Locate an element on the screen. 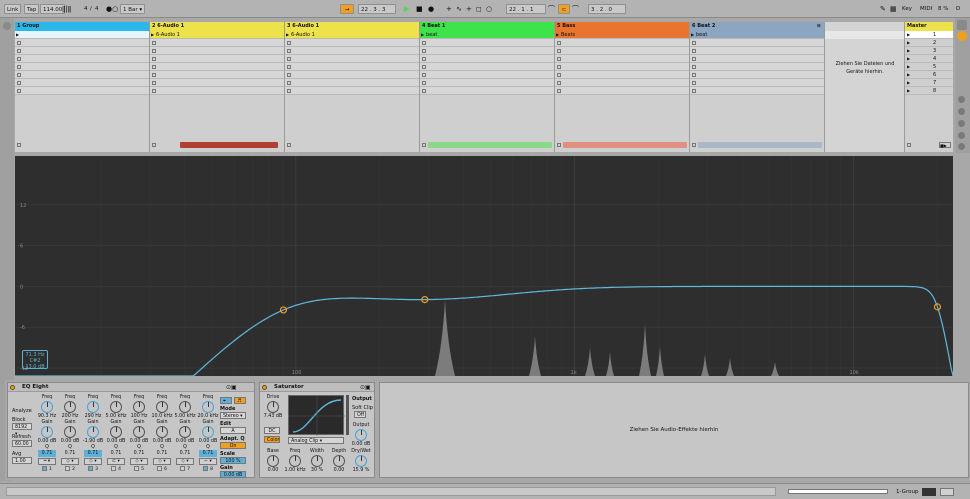 Image resolution: width=970 pixels, height=499 pixels. track-1: 1 Group is located at coordinates (82, 87).